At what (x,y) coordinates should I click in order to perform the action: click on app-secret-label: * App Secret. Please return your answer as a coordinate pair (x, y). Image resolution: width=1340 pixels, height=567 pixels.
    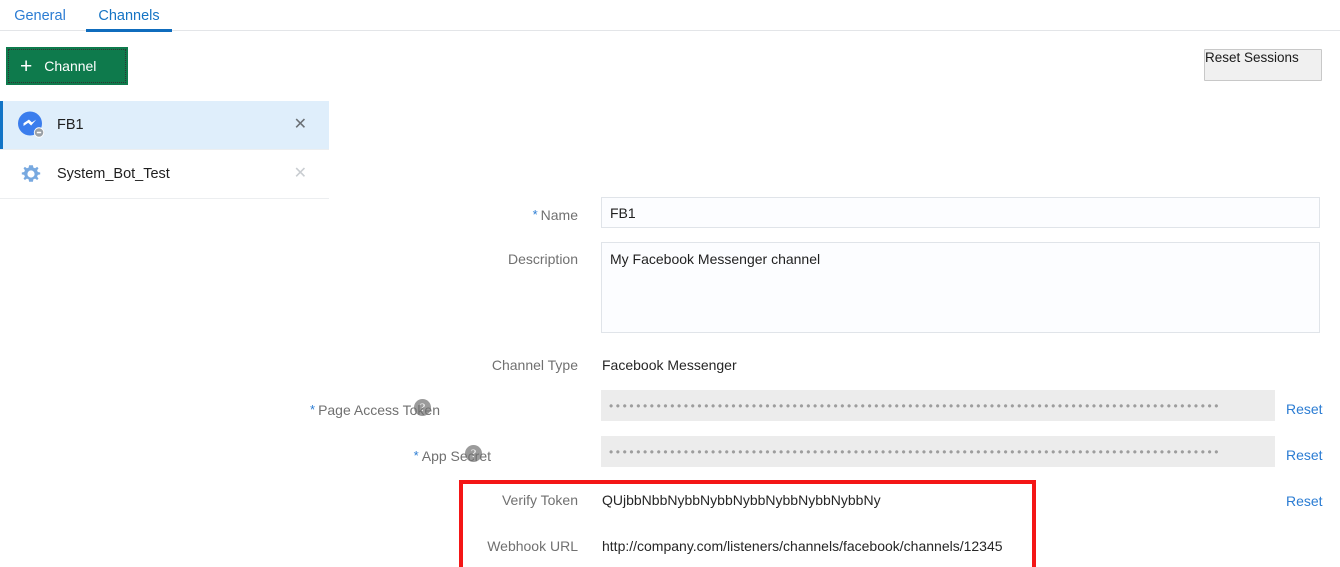
    Looking at the image, I should click on (396, 456).